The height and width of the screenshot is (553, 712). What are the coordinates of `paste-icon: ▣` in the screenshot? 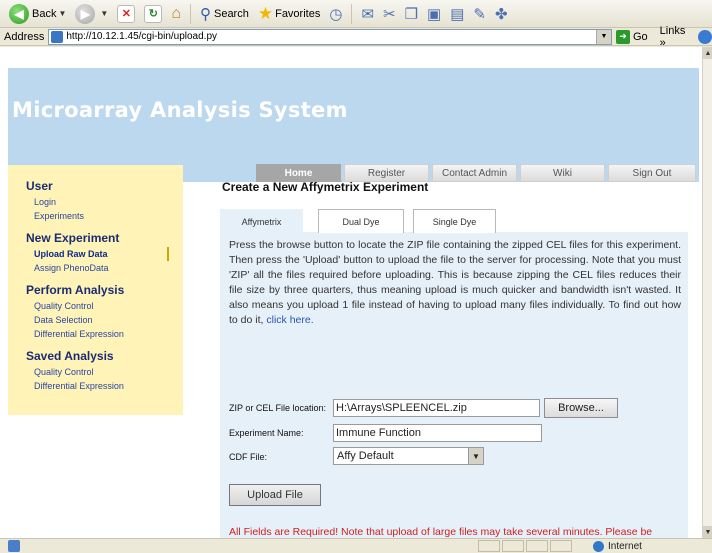 It's located at (434, 14).